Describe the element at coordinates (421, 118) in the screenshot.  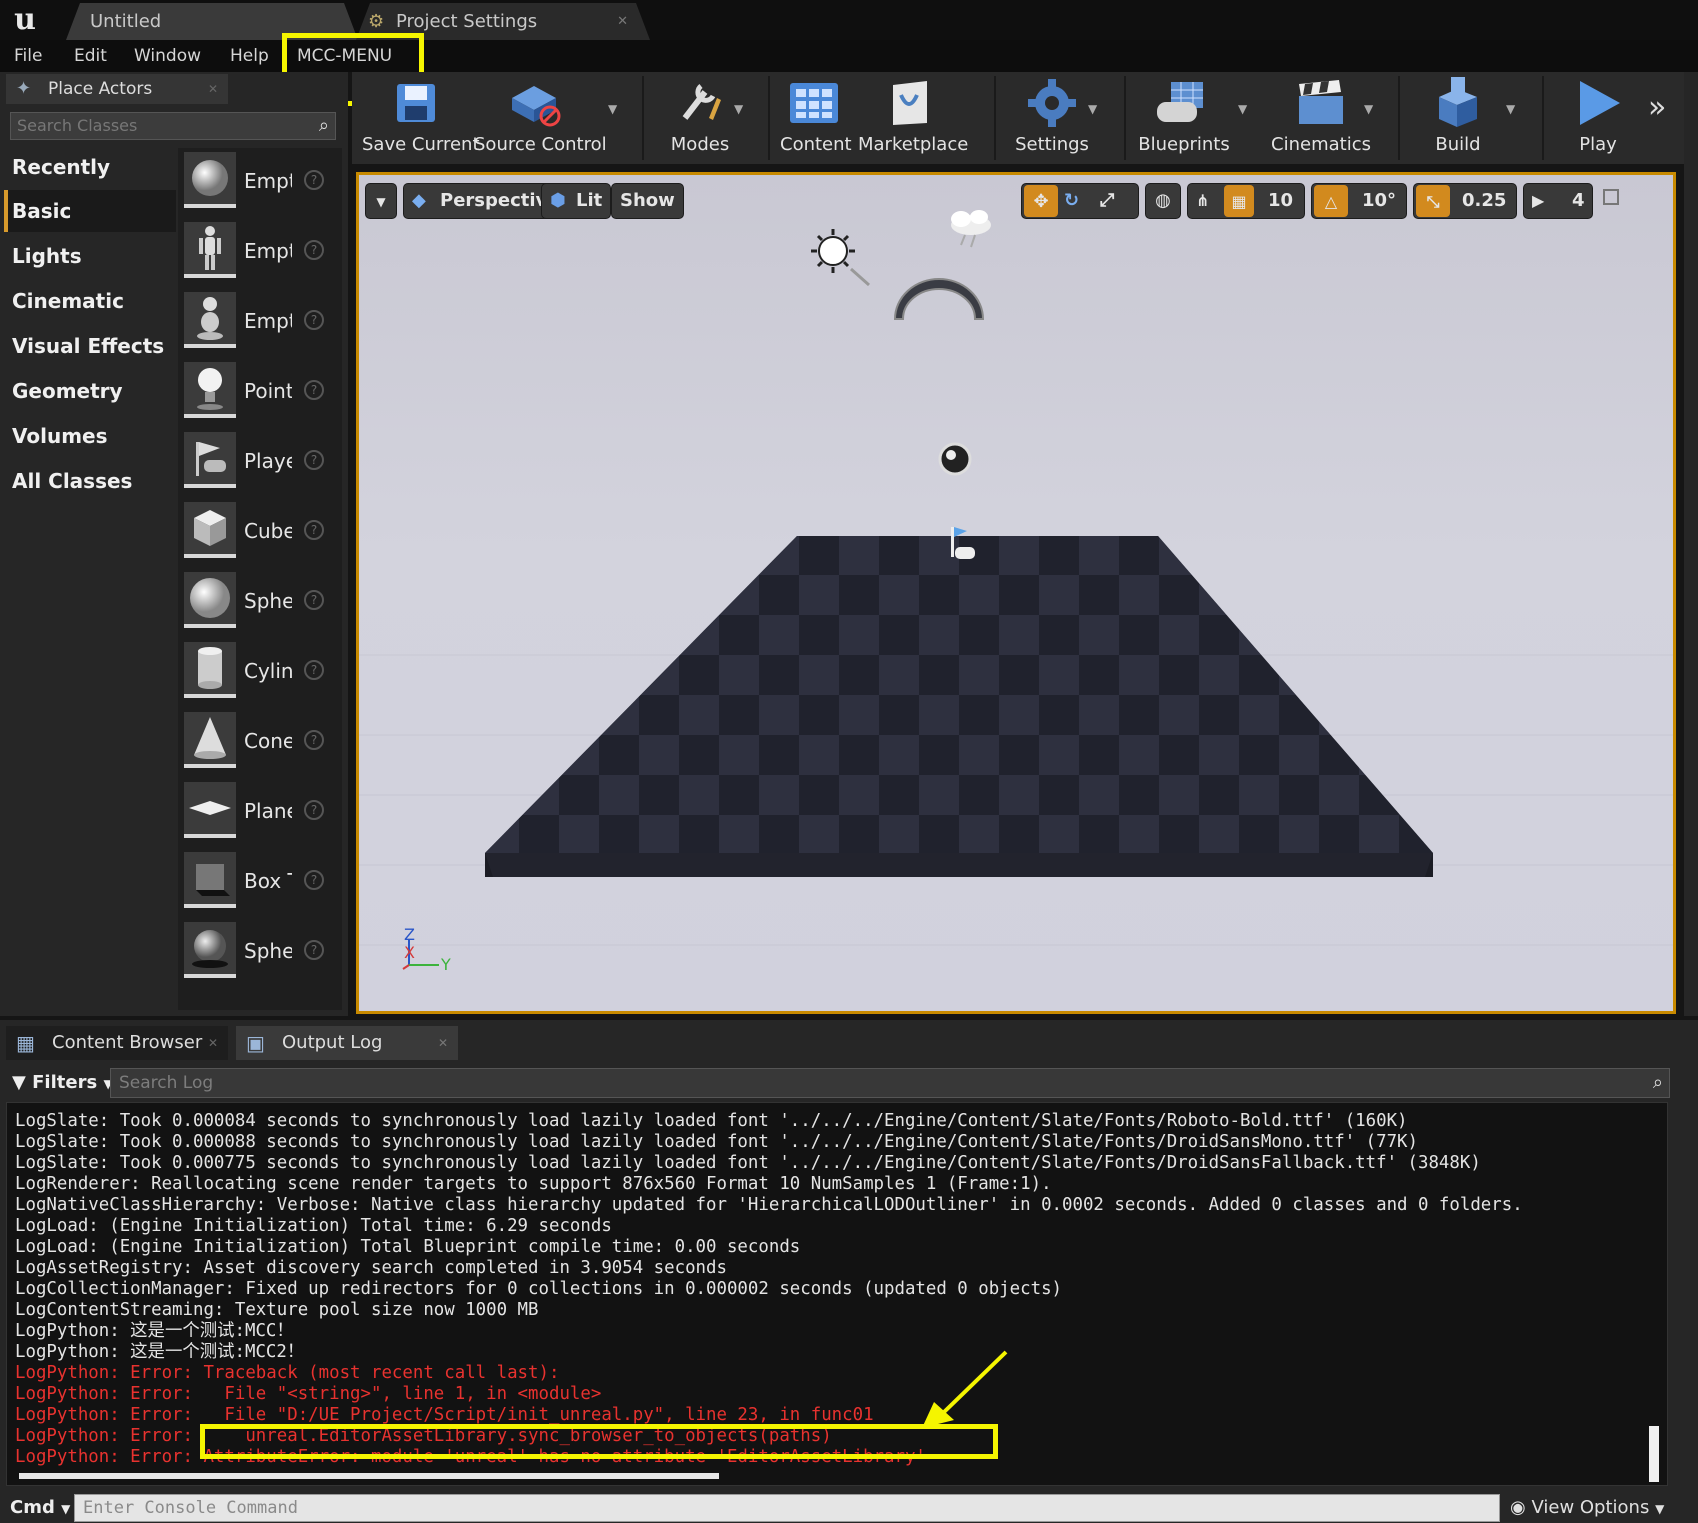
I see `save-current-button: Save Current` at that location.